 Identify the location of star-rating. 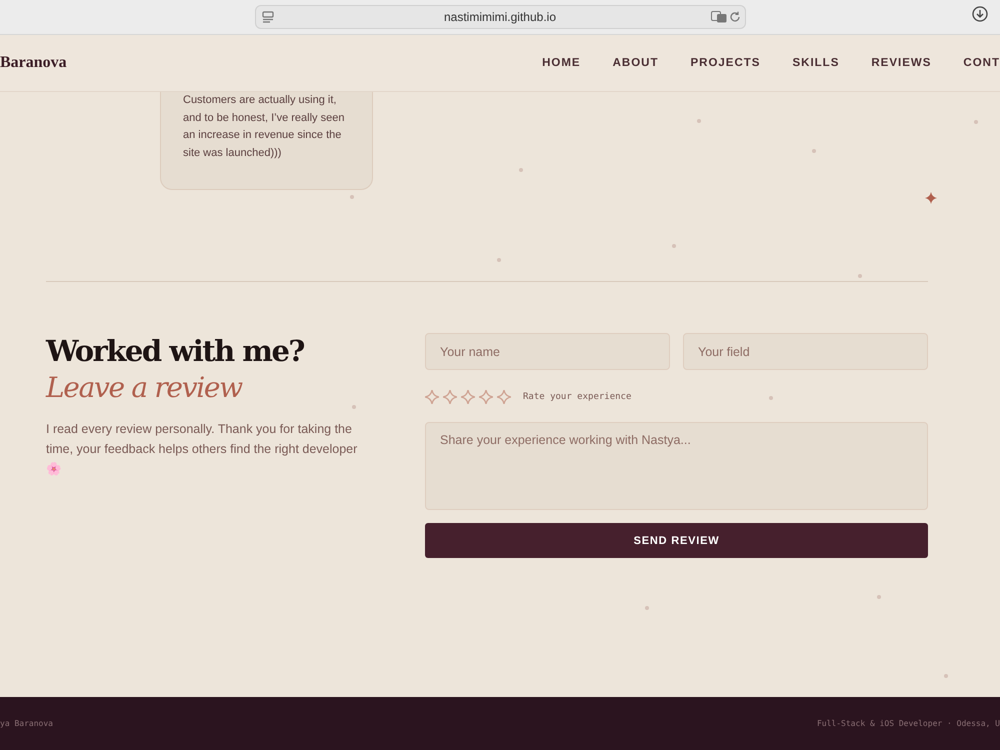
(468, 397).